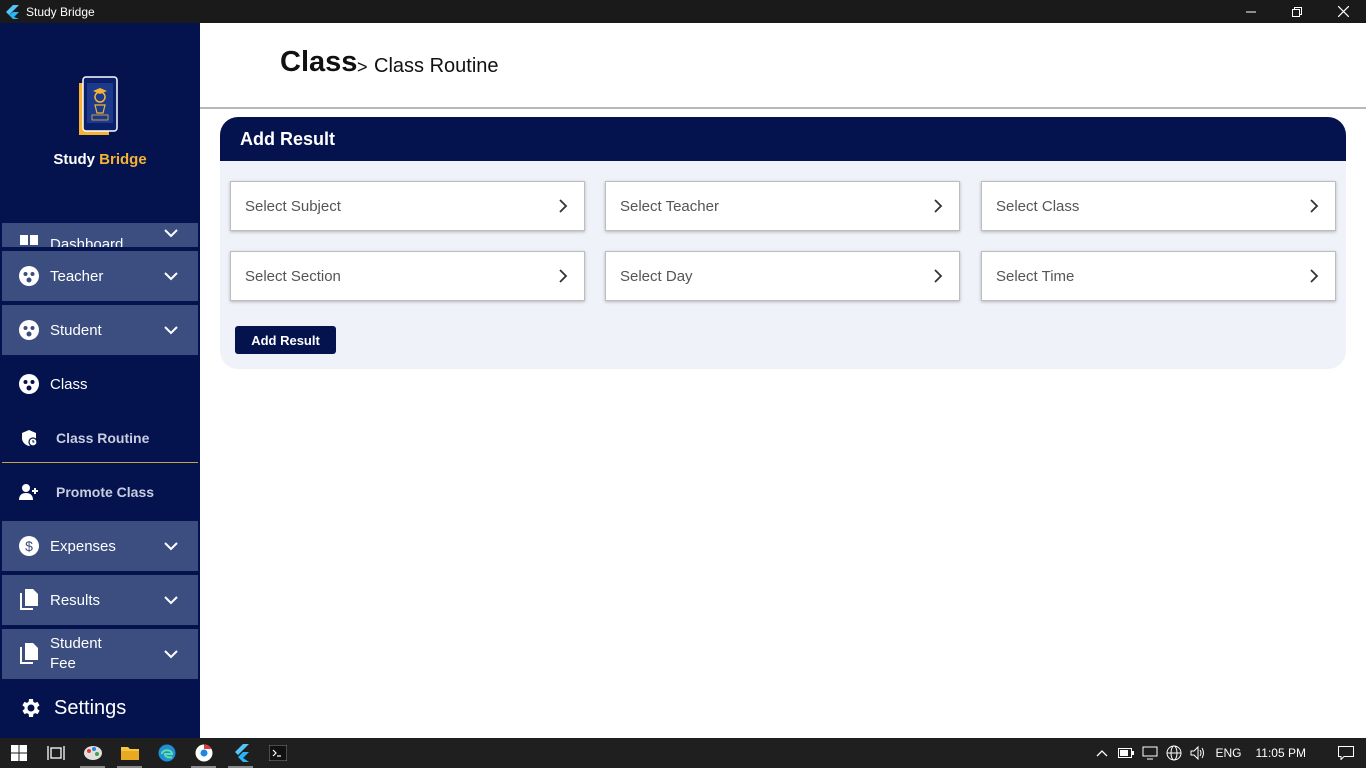  Describe the element at coordinates (782, 276) in the screenshot. I see `select-day-field: Select Day` at that location.